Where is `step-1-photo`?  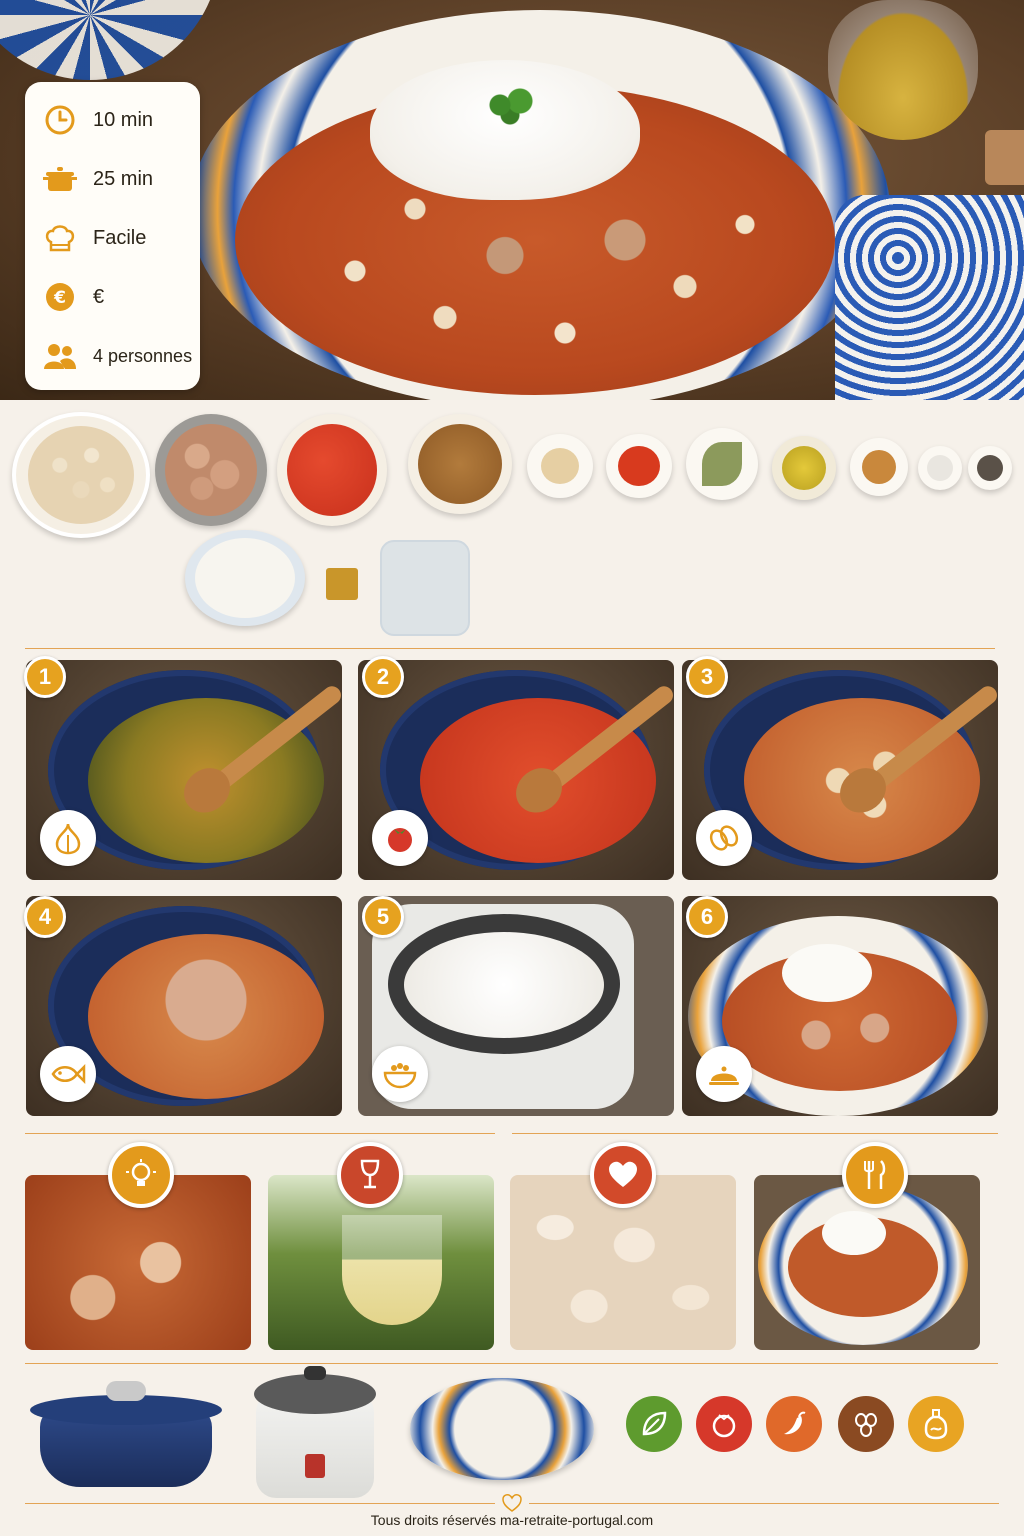 step-1-photo is located at coordinates (184, 770).